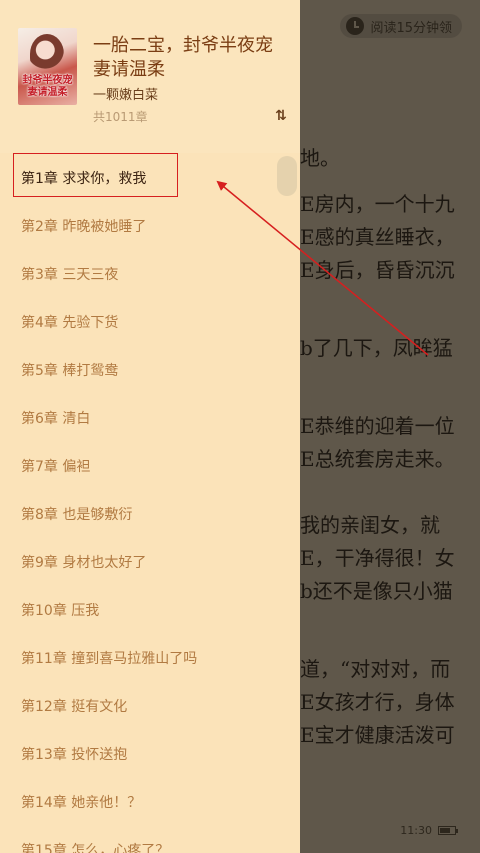 The image size is (480, 853). I want to click on chapter-item-current: 第1章 求求你，救我, so click(150, 177).